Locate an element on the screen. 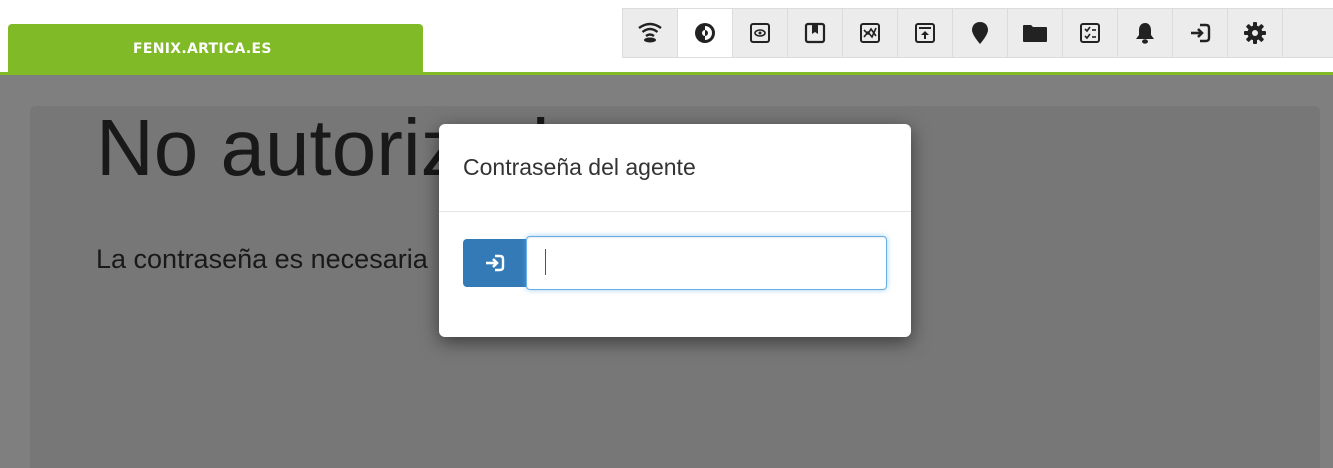 The image size is (1333, 468). text-caret is located at coordinates (545, 262).